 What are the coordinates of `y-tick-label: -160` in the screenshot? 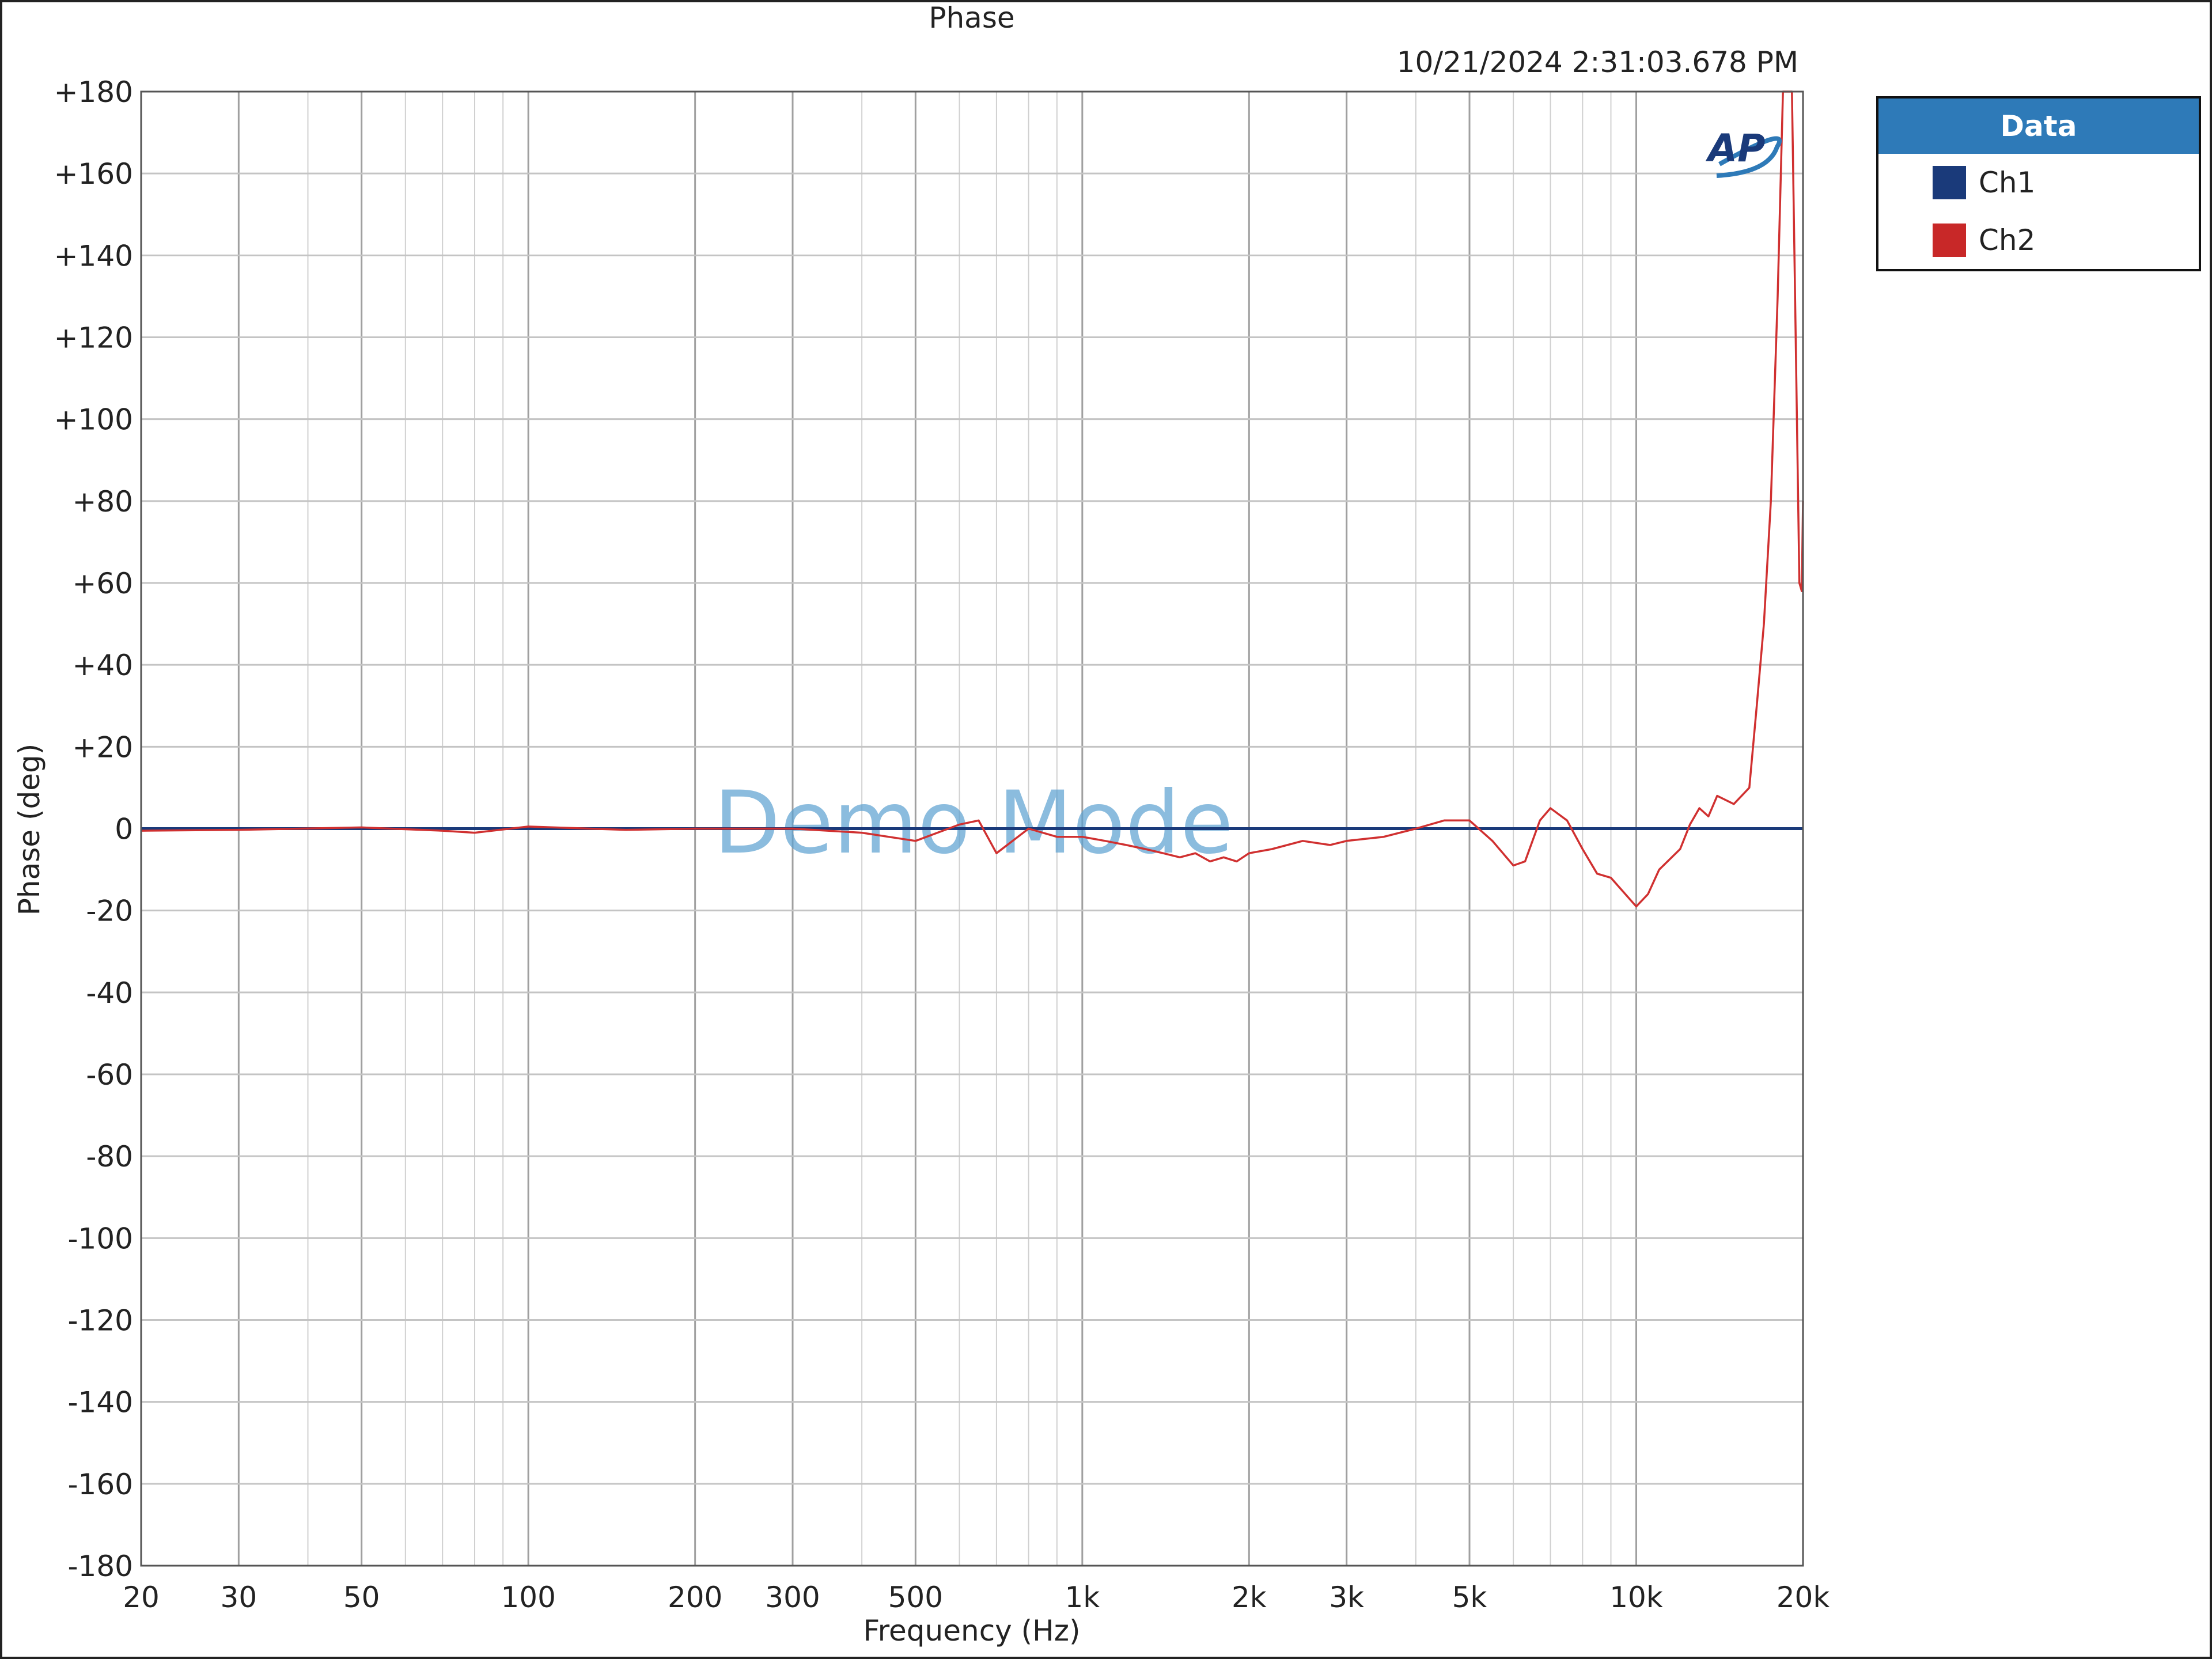 It's located at (100, 1484).